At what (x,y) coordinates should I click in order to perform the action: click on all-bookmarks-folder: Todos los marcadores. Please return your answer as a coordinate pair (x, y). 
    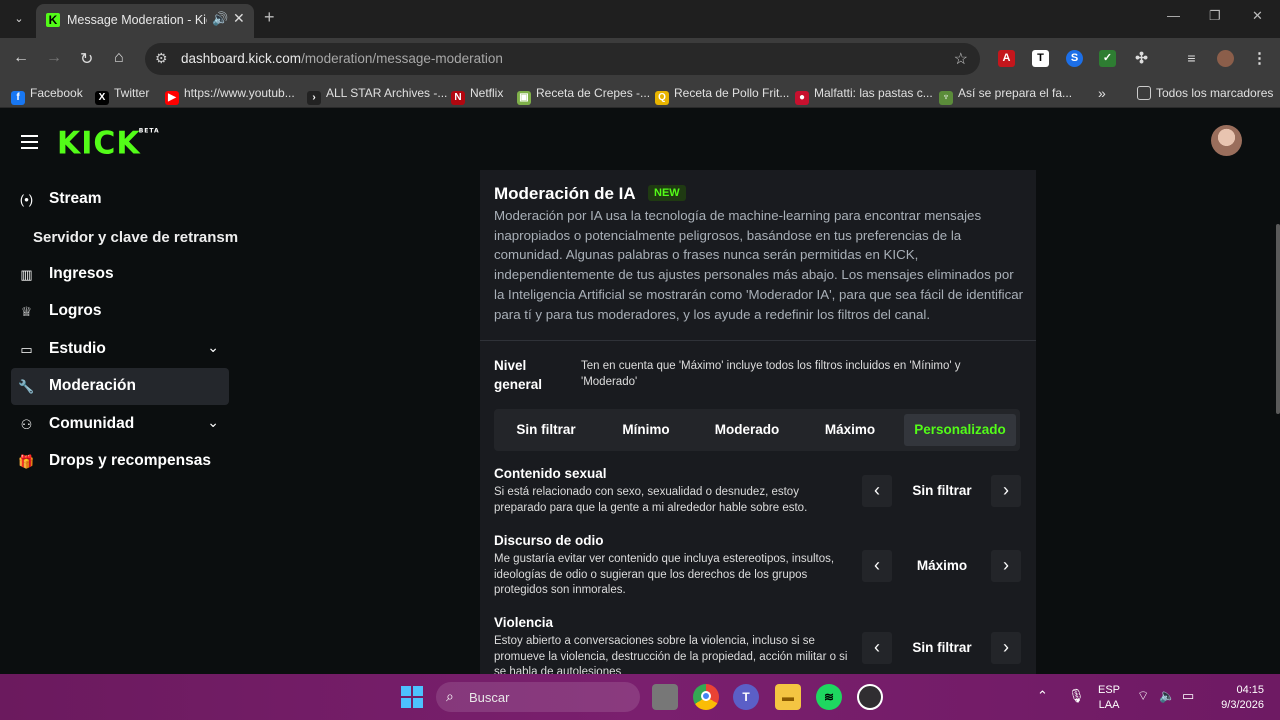
    Looking at the image, I should click on (1205, 93).